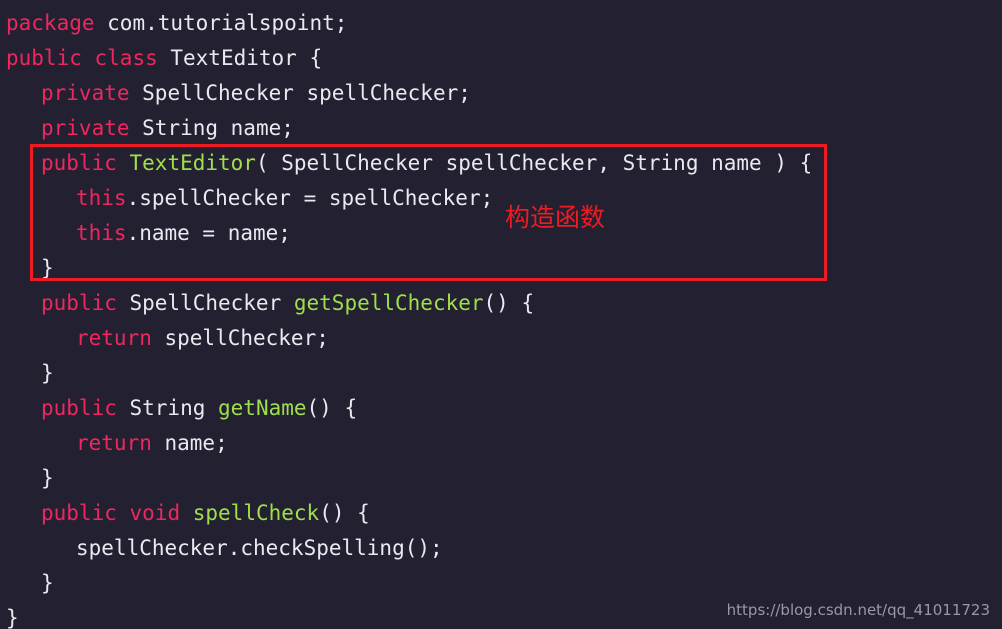 The height and width of the screenshot is (629, 1002). Describe the element at coordinates (192, 163) in the screenshot. I see `code-token: TextEditor` at that location.